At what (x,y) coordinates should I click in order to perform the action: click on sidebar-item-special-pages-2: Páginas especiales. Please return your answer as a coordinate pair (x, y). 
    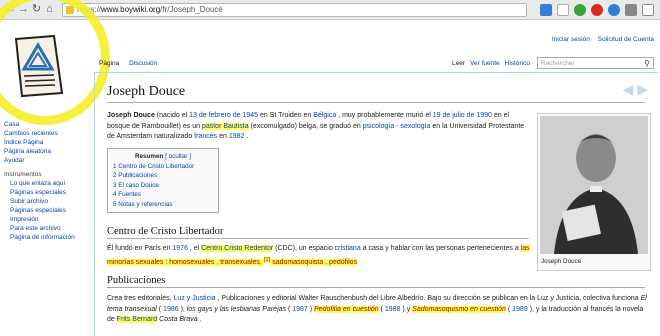
    Looking at the image, I should click on (49, 210).